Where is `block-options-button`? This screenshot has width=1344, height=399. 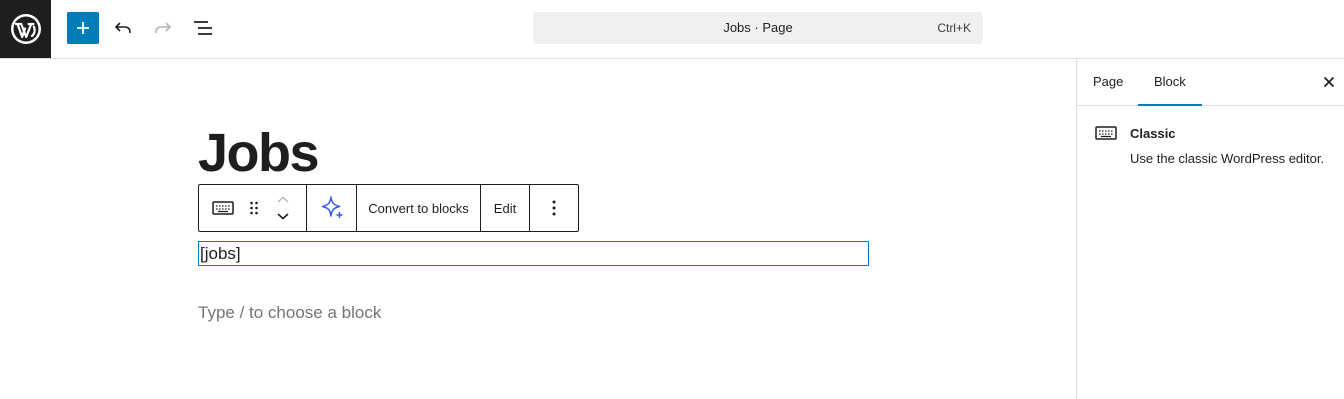
block-options-button is located at coordinates (554, 208).